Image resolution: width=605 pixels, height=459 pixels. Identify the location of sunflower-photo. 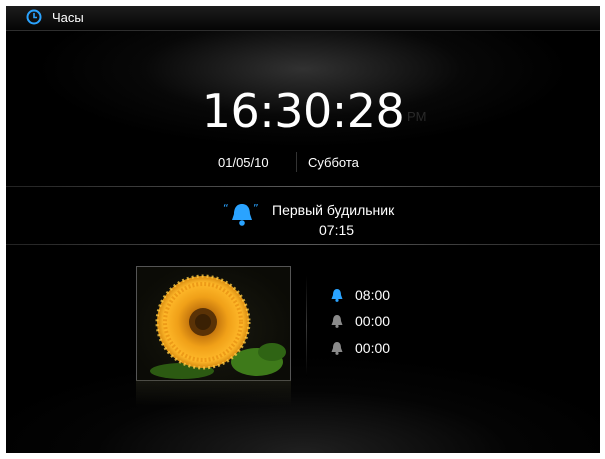
(213, 323).